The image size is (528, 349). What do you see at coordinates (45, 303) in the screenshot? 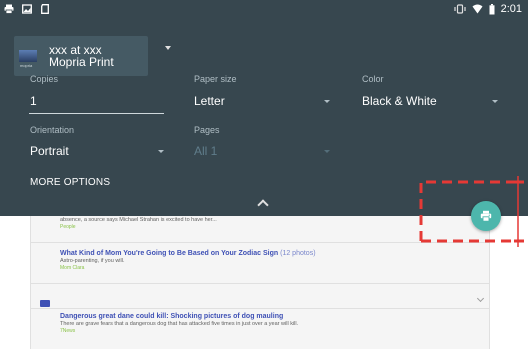
I see `news-category-icon` at bounding box center [45, 303].